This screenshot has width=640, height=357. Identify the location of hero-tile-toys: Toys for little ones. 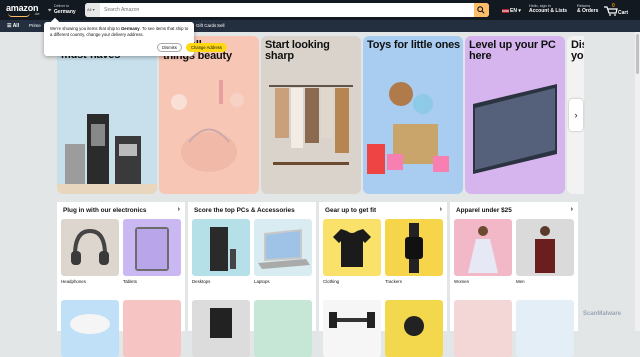
(413, 115).